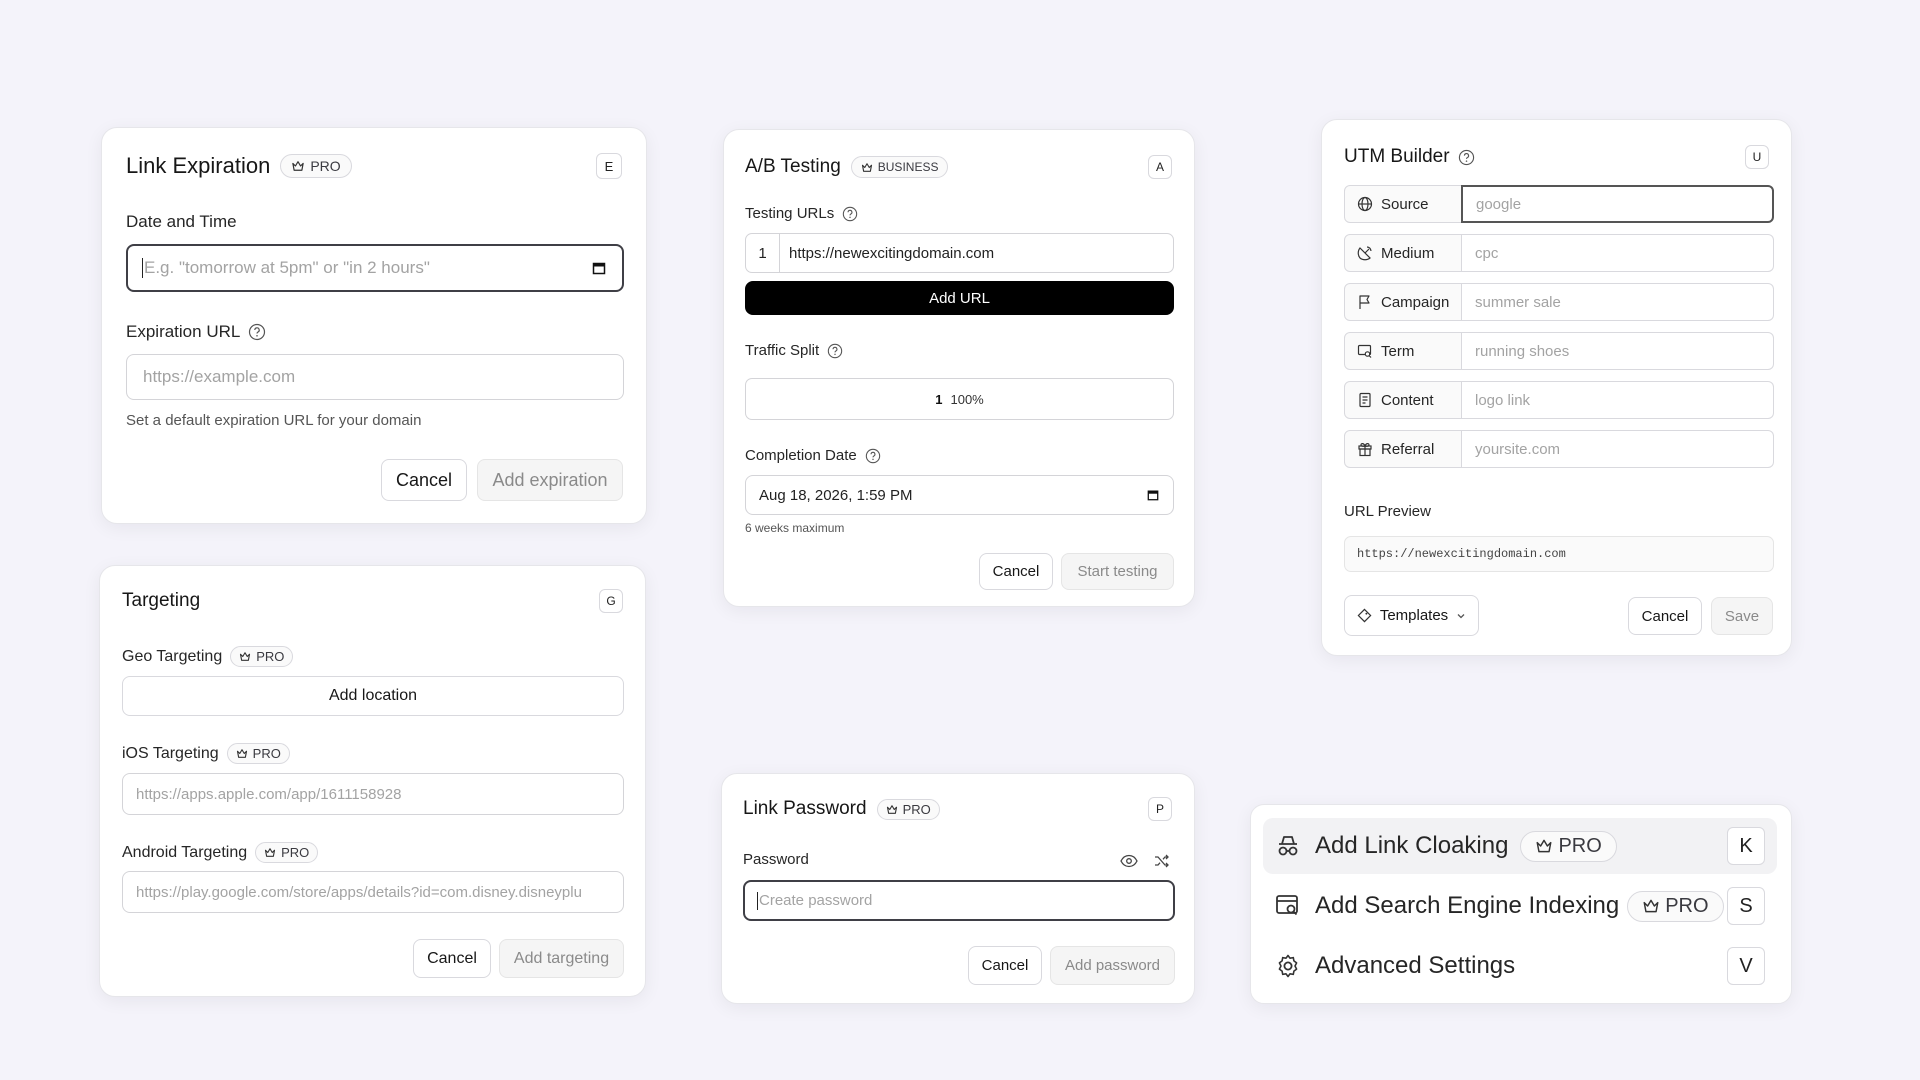  What do you see at coordinates (959, 495) in the screenshot?
I see `completion-date-input: Aug 18, 2026, 1:59 PM` at bounding box center [959, 495].